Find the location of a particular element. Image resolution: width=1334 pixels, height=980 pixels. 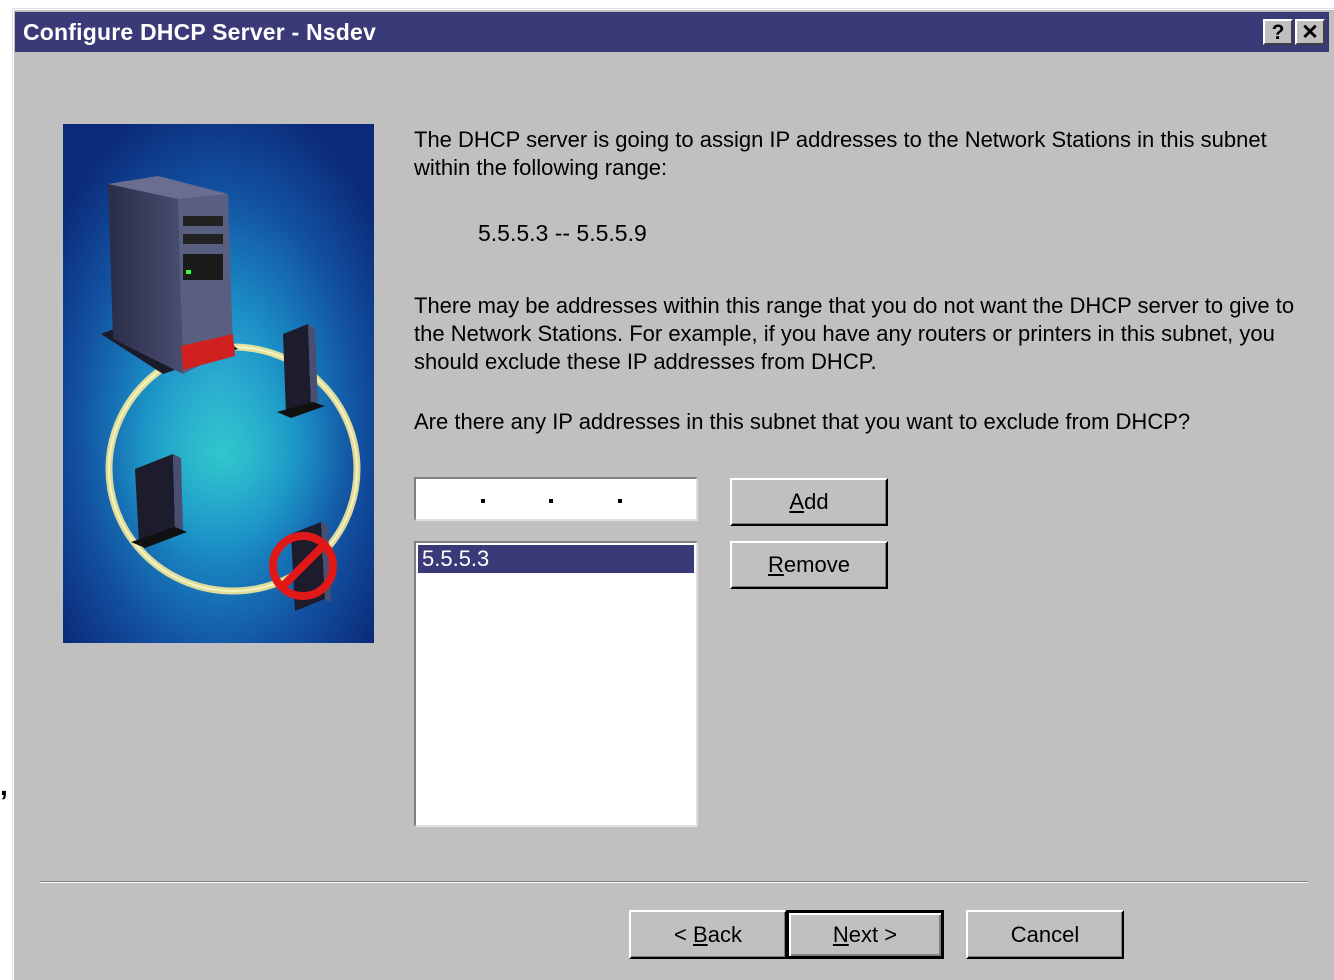

window-title: Configure DHCP Server - Nsdev is located at coordinates (200, 31).